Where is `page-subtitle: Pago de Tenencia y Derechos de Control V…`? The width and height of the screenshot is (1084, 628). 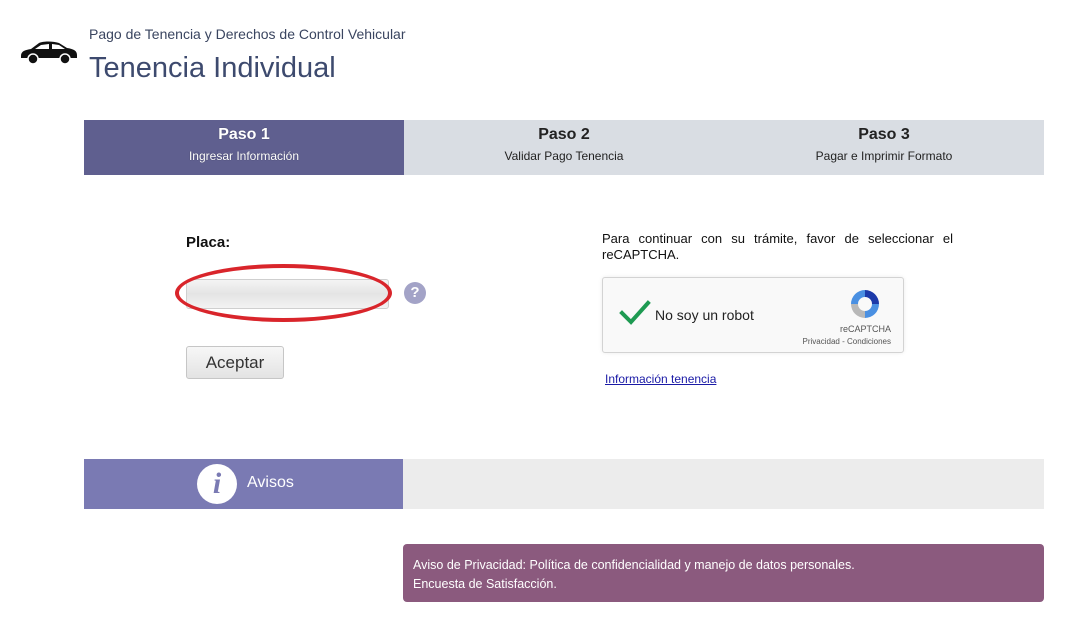 page-subtitle: Pago de Tenencia y Derechos de Control V… is located at coordinates (247, 34).